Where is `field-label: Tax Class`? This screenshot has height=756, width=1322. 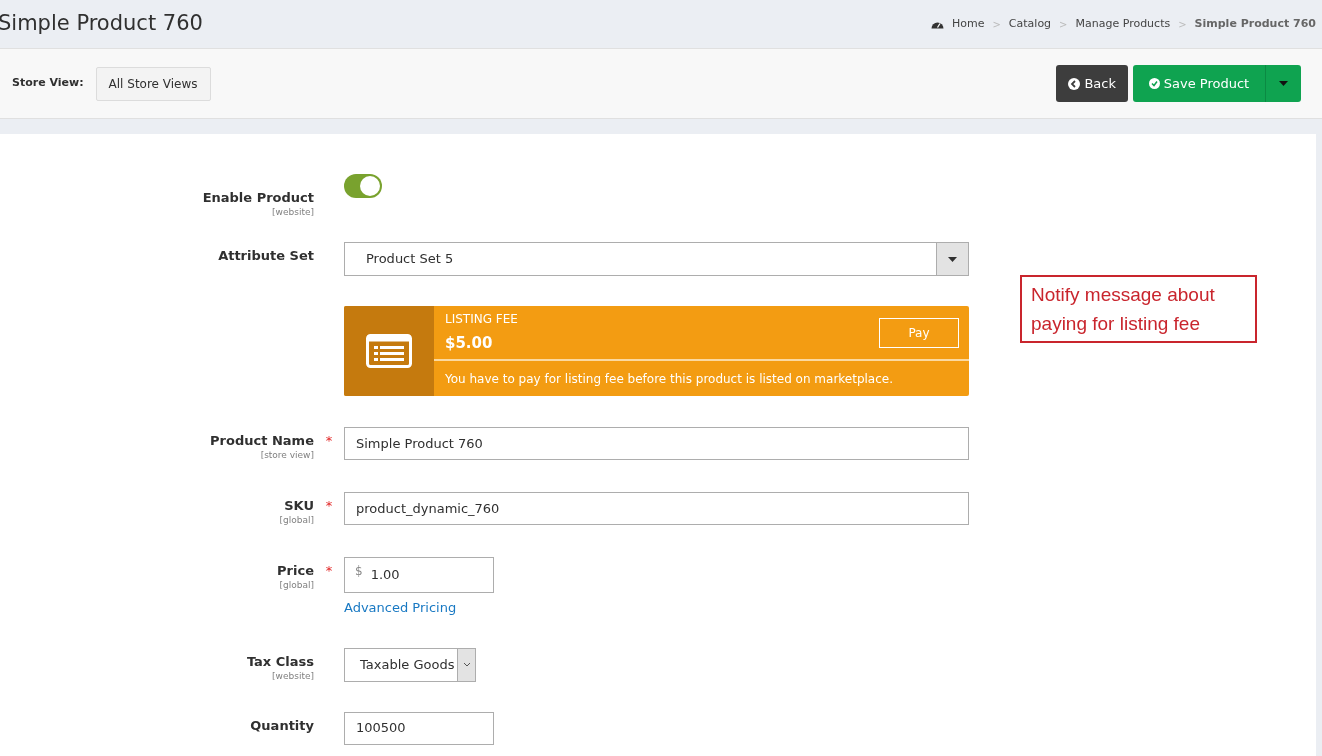
field-label: Tax Class is located at coordinates (280, 661).